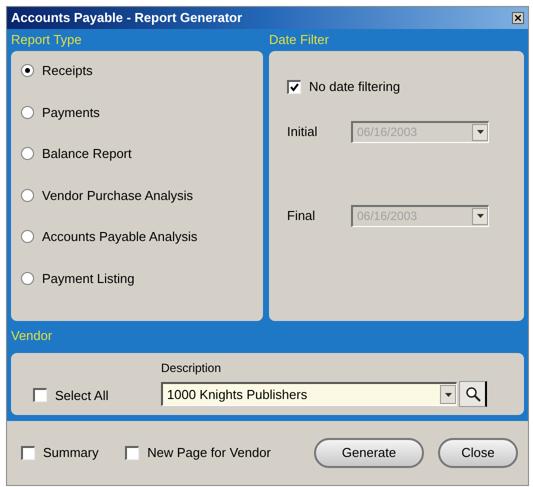  Describe the element at coordinates (71, 453) in the screenshot. I see `checkbox-label: Summary` at that location.